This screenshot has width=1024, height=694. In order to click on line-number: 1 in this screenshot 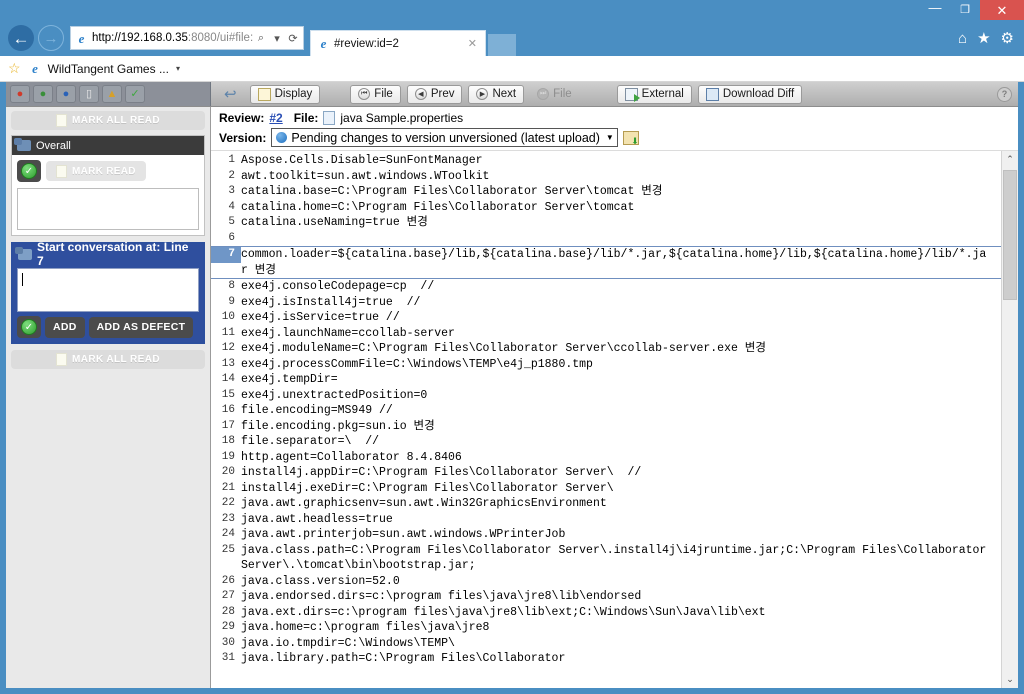, I will do `click(226, 161)`.